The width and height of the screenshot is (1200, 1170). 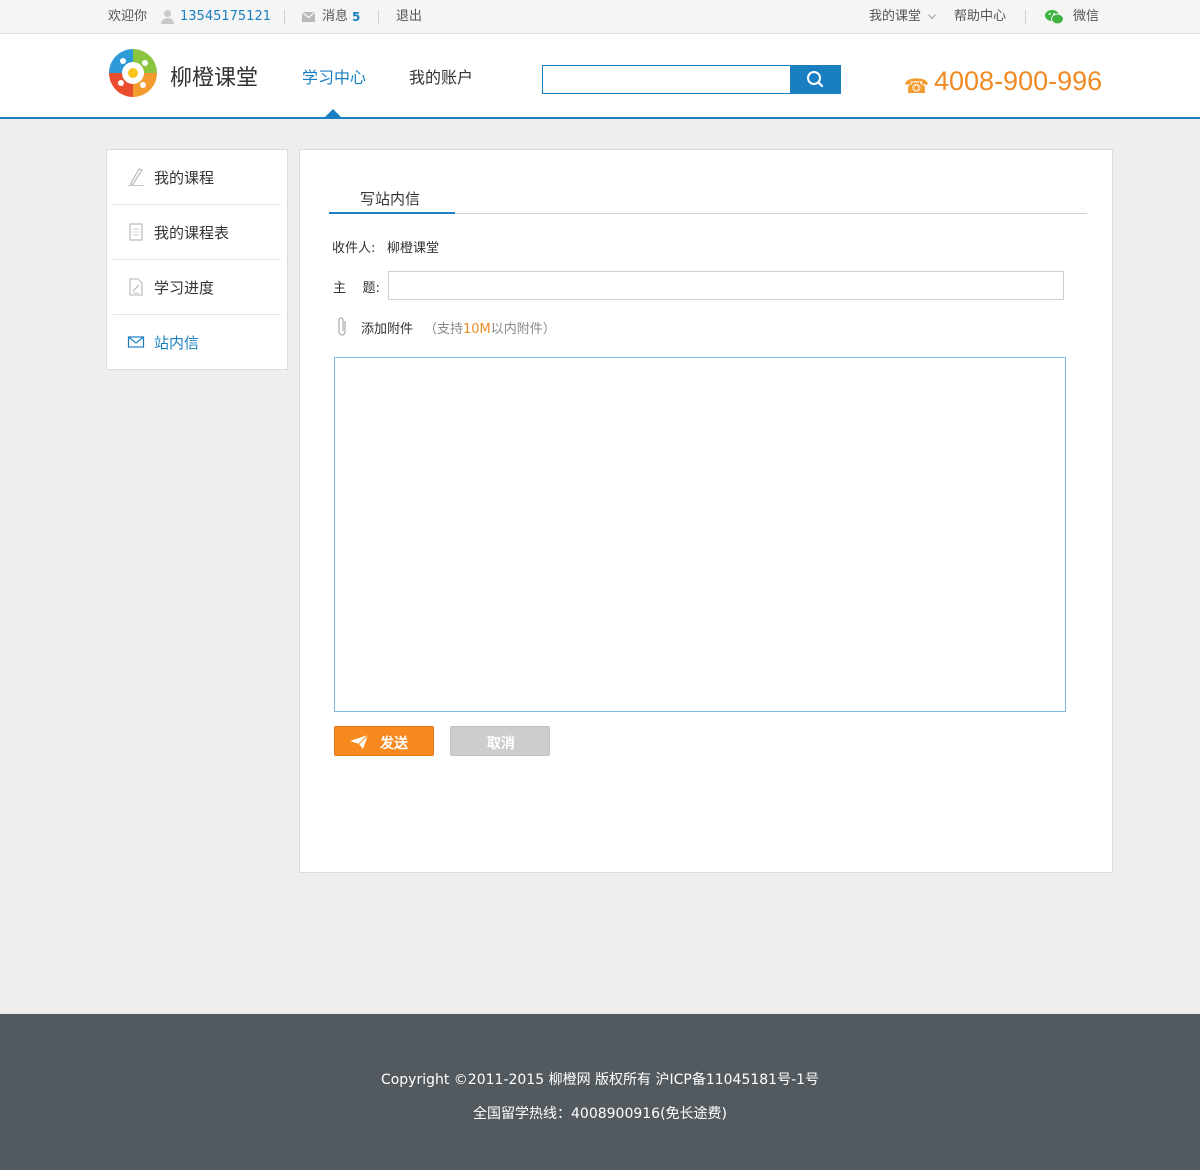 What do you see at coordinates (354, 248) in the screenshot?
I see `recipient-label: 收件人:` at bounding box center [354, 248].